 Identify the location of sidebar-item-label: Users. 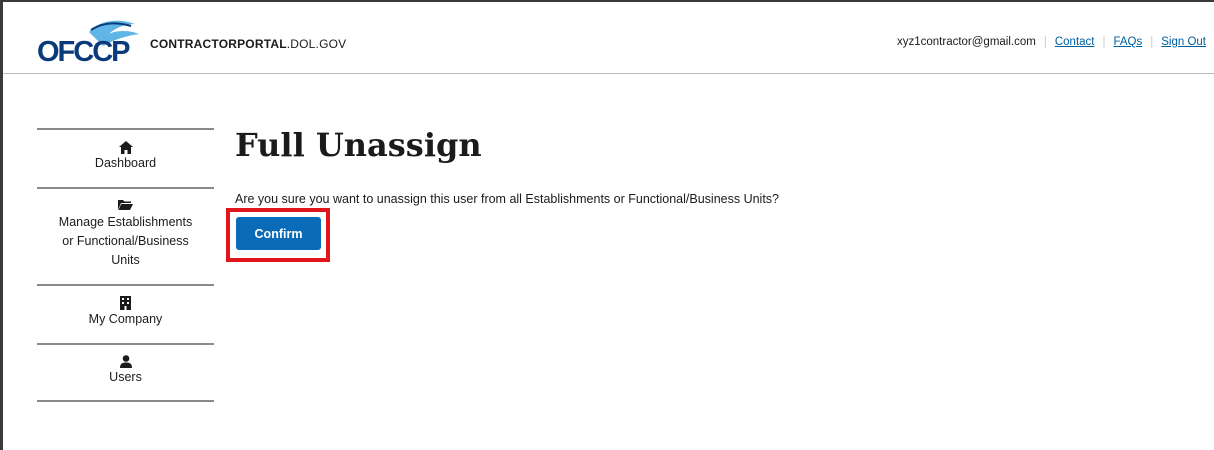
(125, 377).